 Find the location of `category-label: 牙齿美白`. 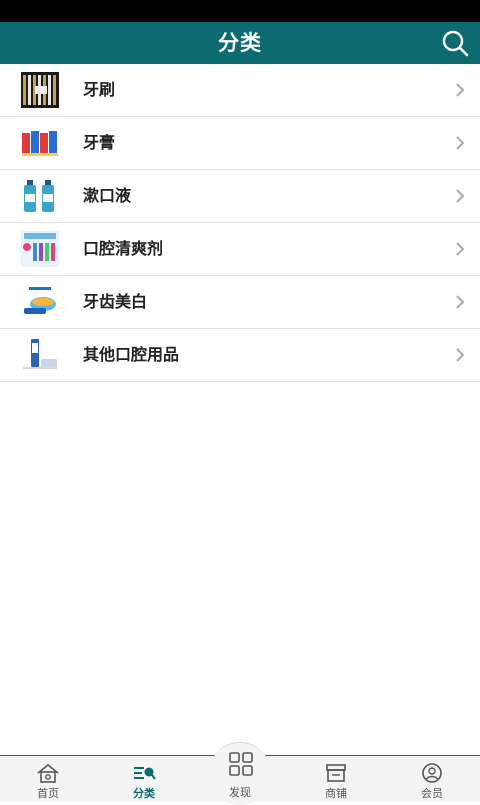

category-label: 牙齿美白 is located at coordinates (115, 301).